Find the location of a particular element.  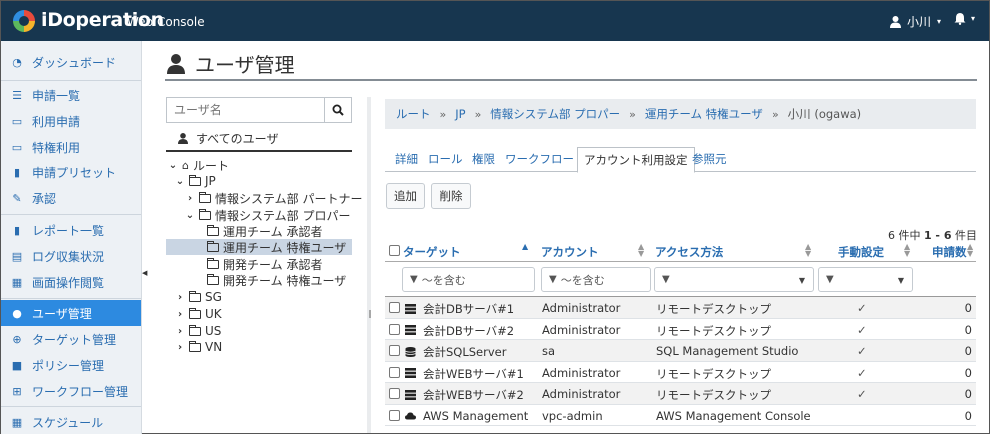

sitemap-icon: ⊞ is located at coordinates (17, 391).